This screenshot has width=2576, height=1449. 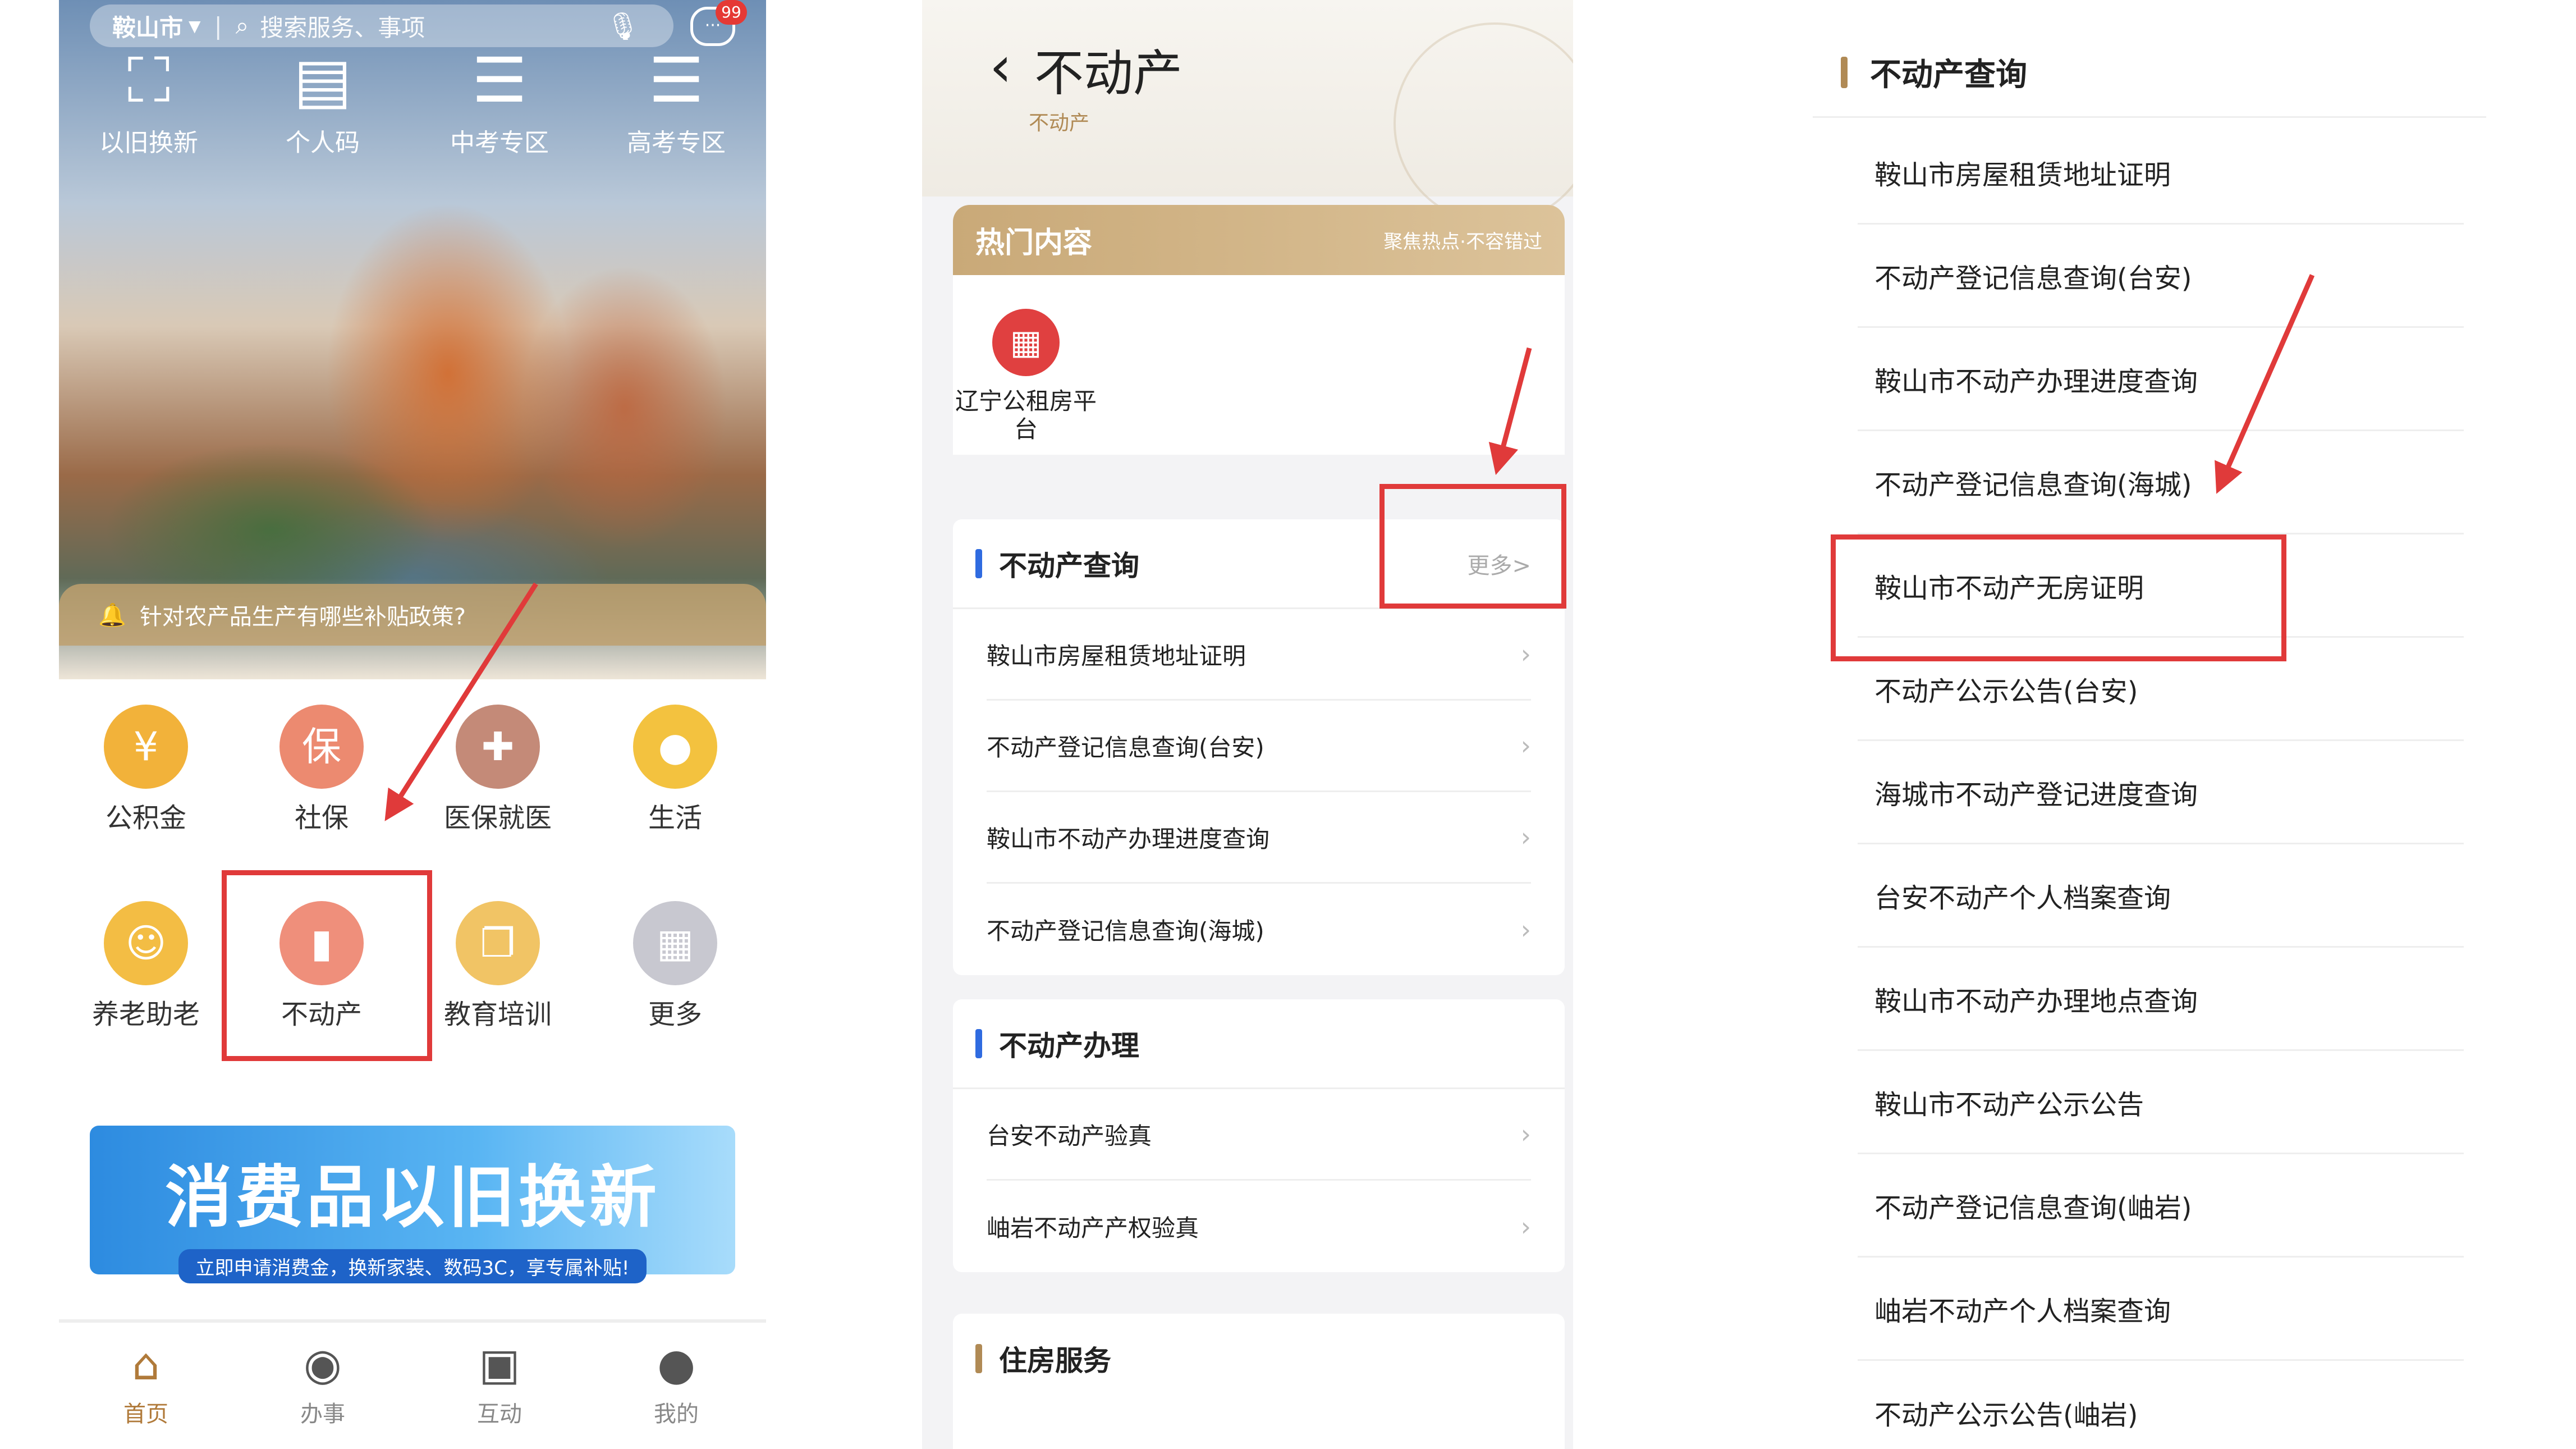 I want to click on list-item: 鞍山市不动产办理进度查询 ›, so click(x=1259, y=838).